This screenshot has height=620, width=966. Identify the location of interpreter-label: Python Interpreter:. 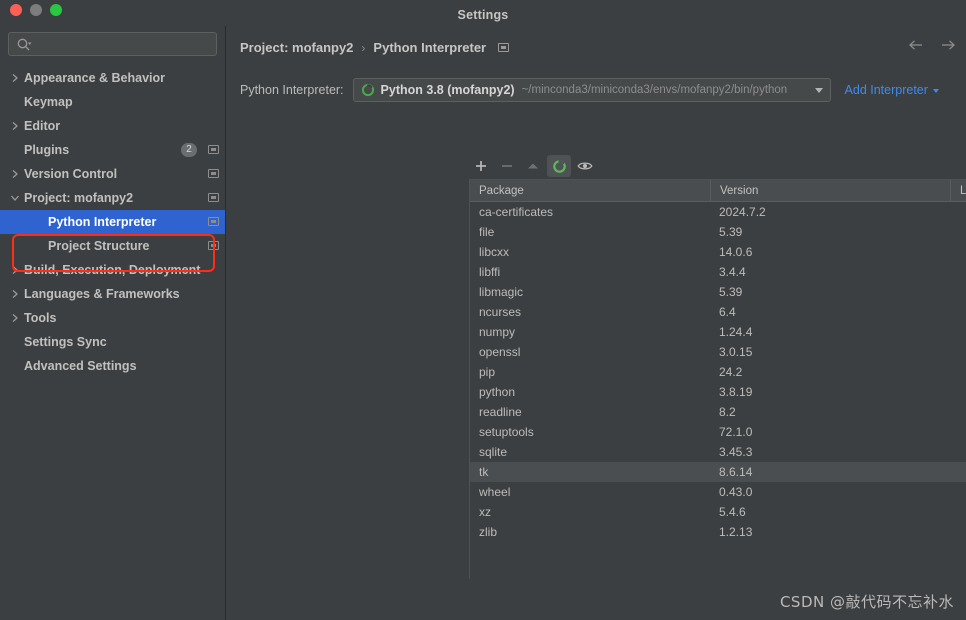
(292, 90).